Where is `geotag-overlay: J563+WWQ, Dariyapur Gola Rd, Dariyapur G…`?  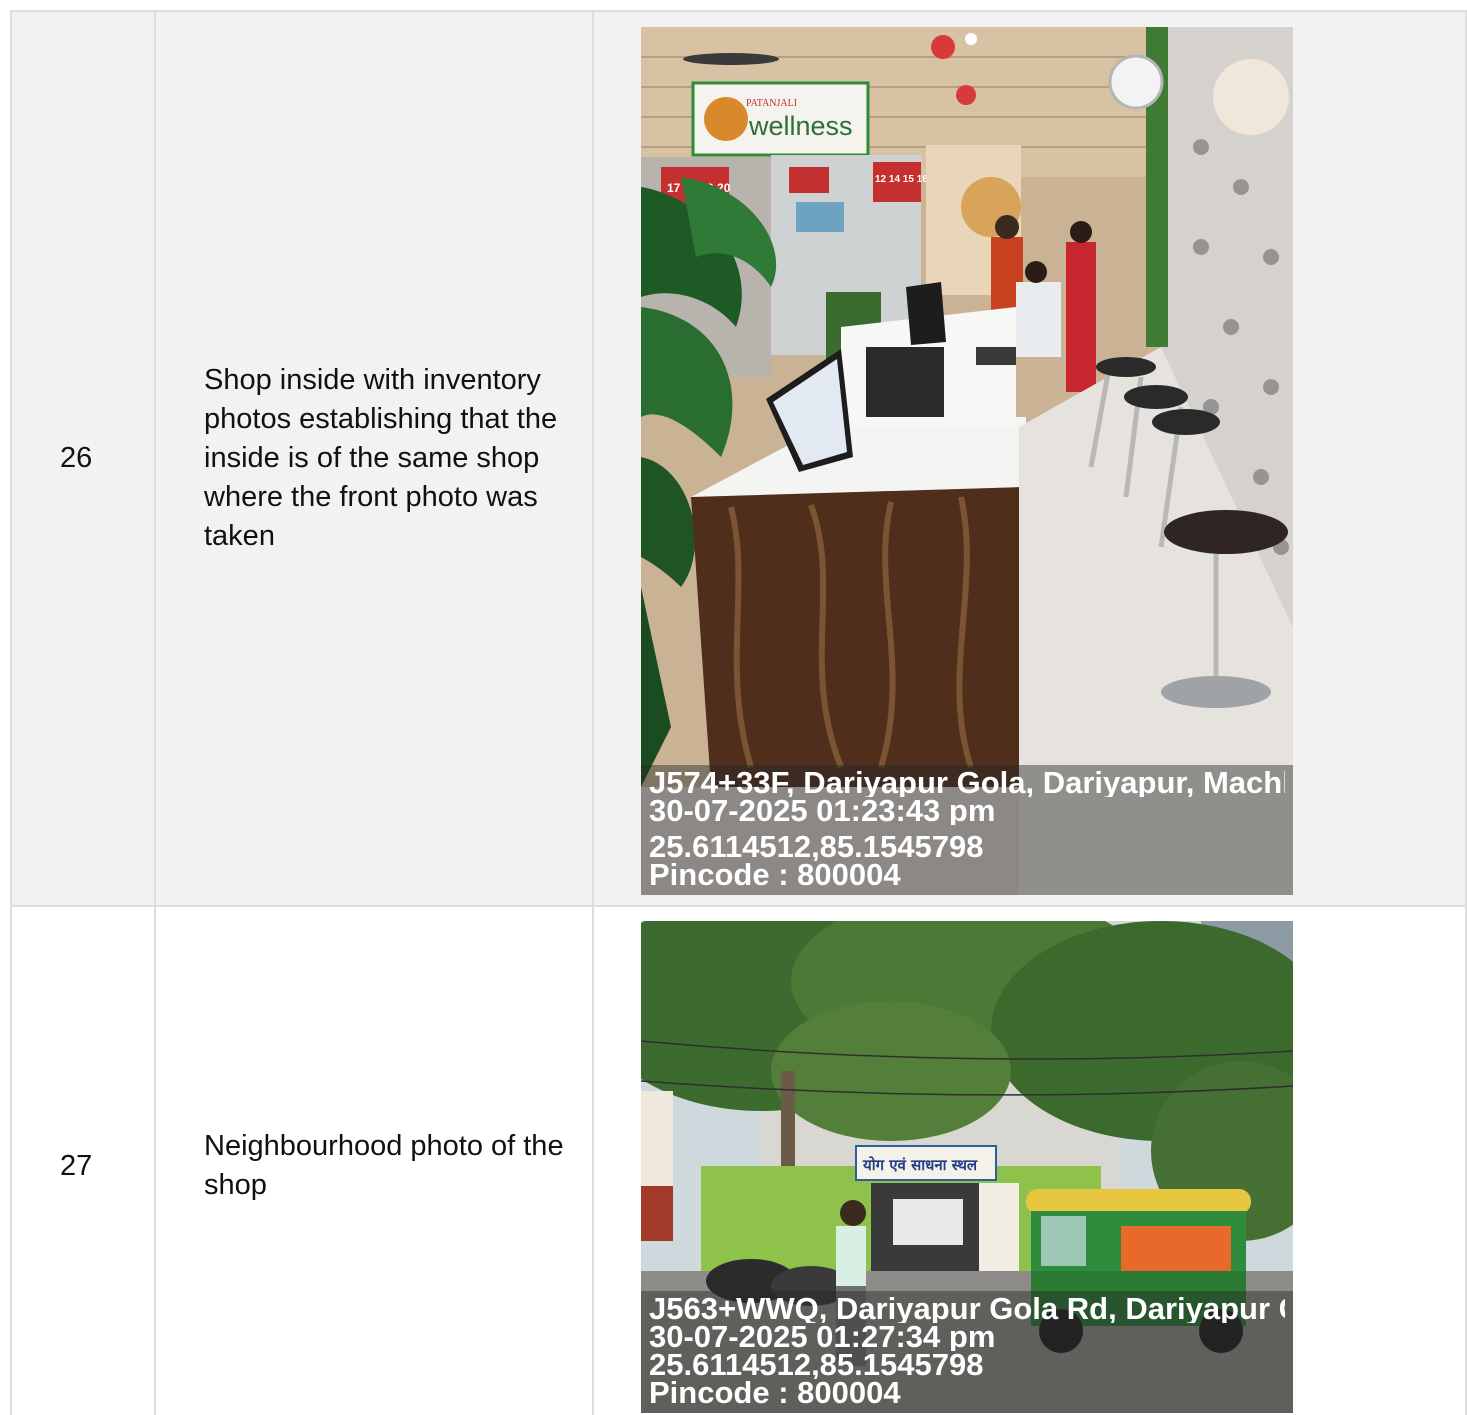 geotag-overlay: J563+WWQ, Dariyapur Gola Rd, Dariyapur G… is located at coordinates (967, 1352).